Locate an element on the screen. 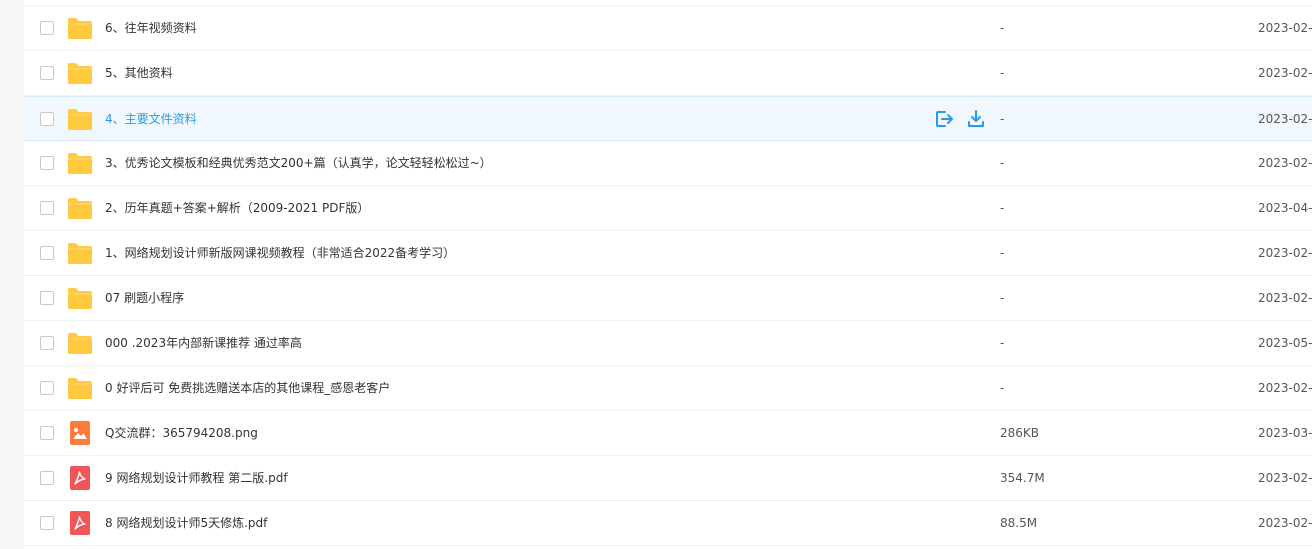 This screenshot has width=1312, height=549. download-icon is located at coordinates (976, 119).